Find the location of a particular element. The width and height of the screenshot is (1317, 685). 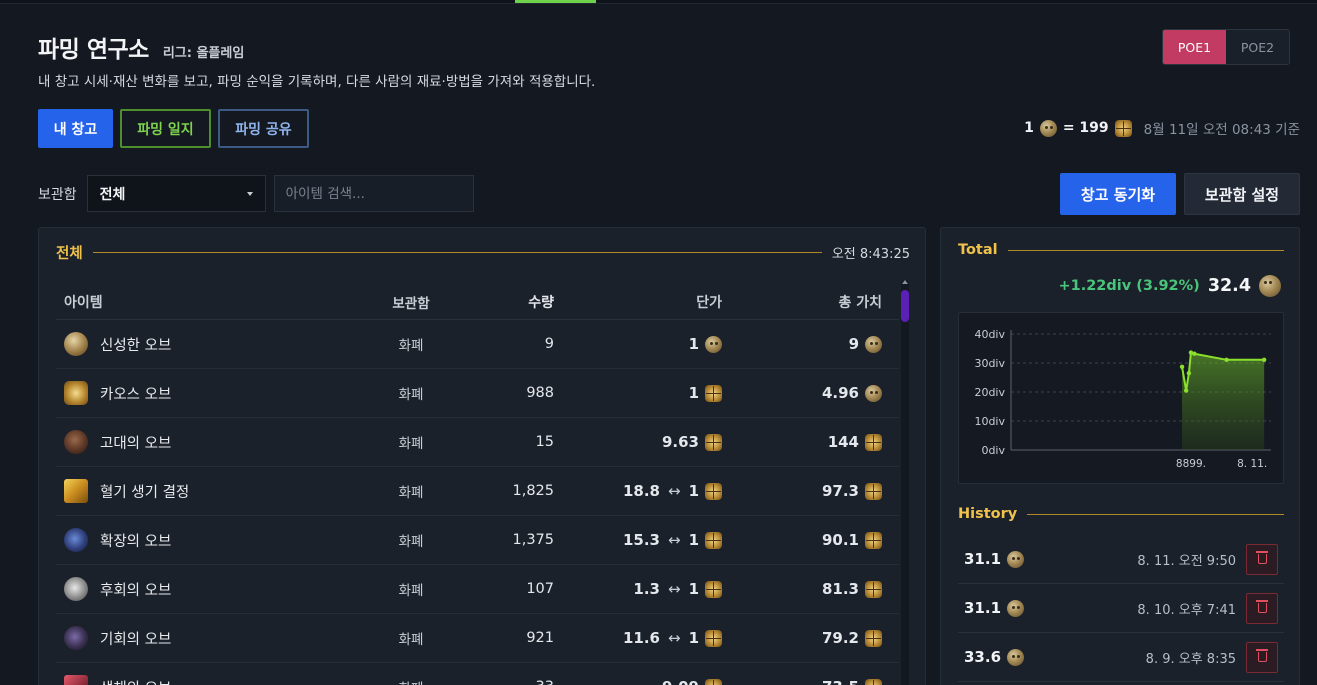

unit-price-left: 11.6 is located at coordinates (641, 638).